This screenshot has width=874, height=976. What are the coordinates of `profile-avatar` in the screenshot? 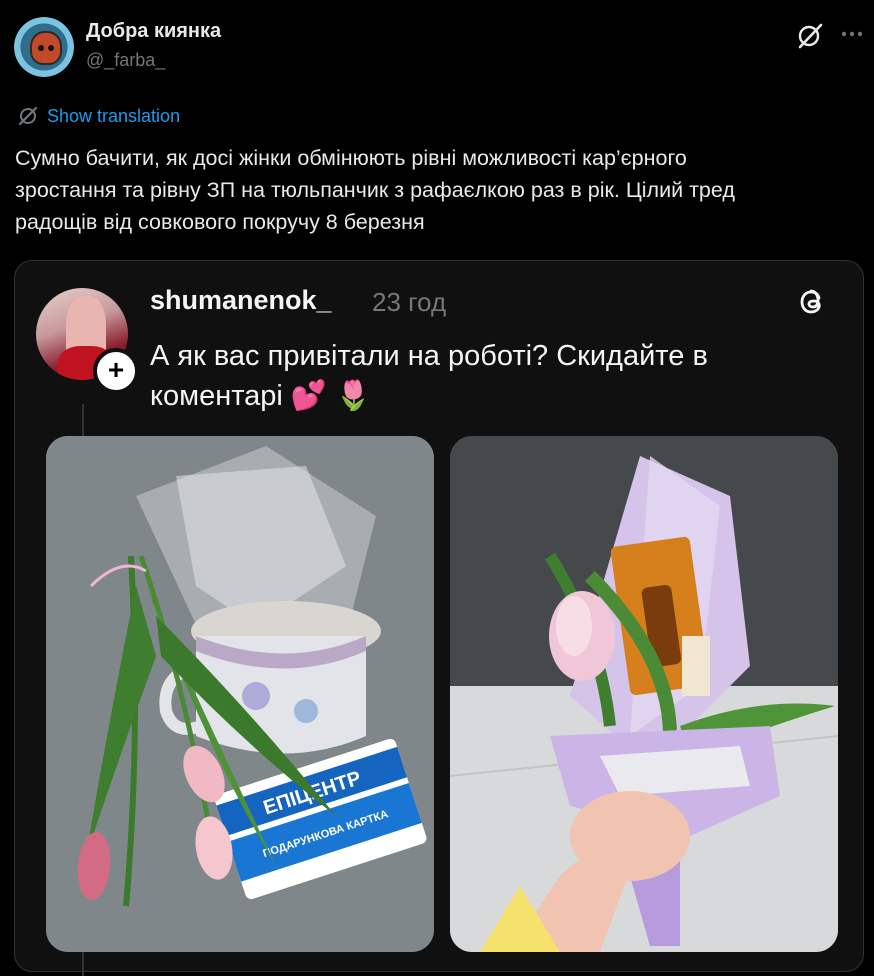 It's located at (44, 47).